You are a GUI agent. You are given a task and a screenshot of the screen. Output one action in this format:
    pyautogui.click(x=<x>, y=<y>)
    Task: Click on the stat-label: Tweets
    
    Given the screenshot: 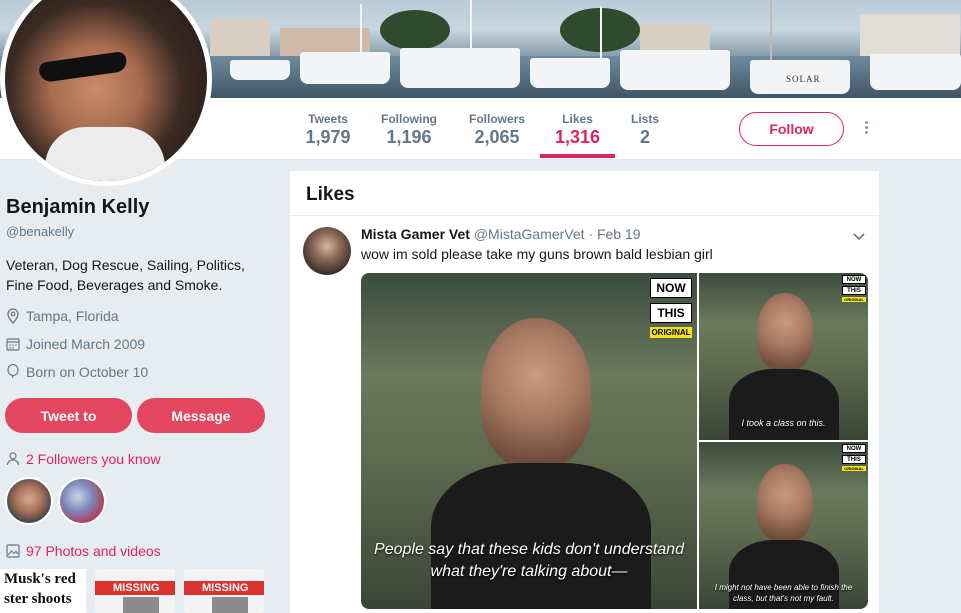 What is the action you would take?
    pyautogui.click(x=328, y=119)
    